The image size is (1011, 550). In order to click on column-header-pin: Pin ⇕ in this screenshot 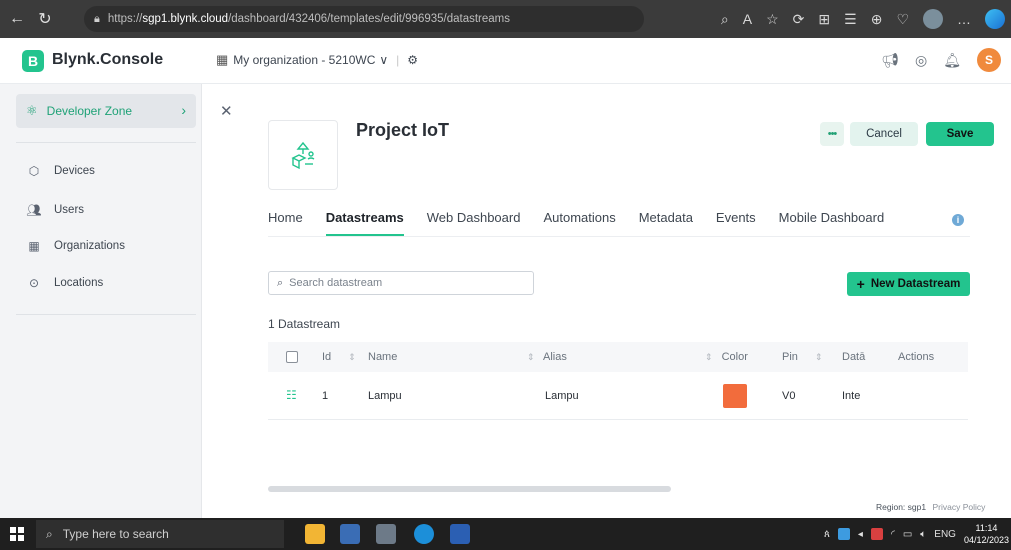, I will do `click(802, 357)`.